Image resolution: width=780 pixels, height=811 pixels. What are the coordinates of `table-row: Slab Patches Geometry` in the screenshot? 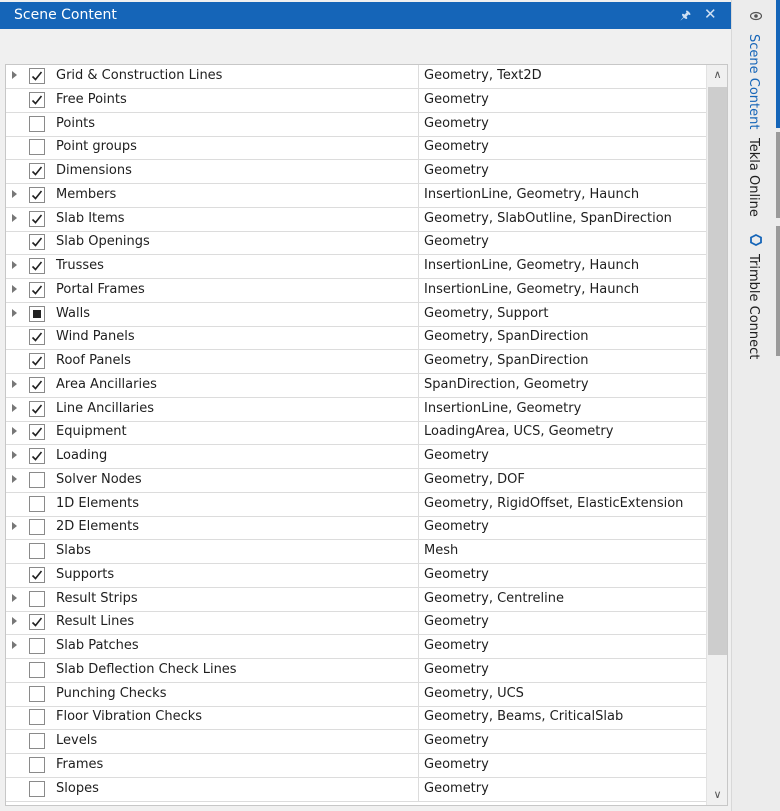 It's located at (356, 647).